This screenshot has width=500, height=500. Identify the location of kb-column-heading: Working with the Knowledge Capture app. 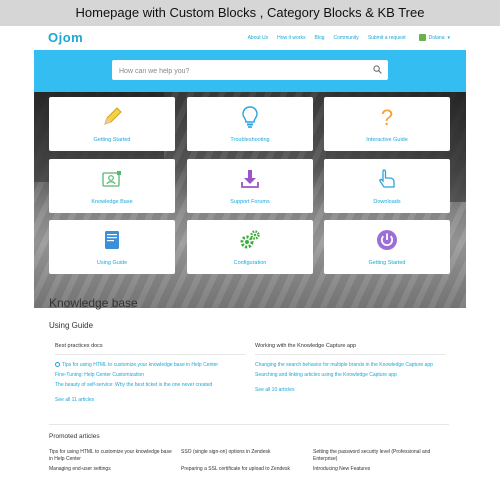
(350, 349).